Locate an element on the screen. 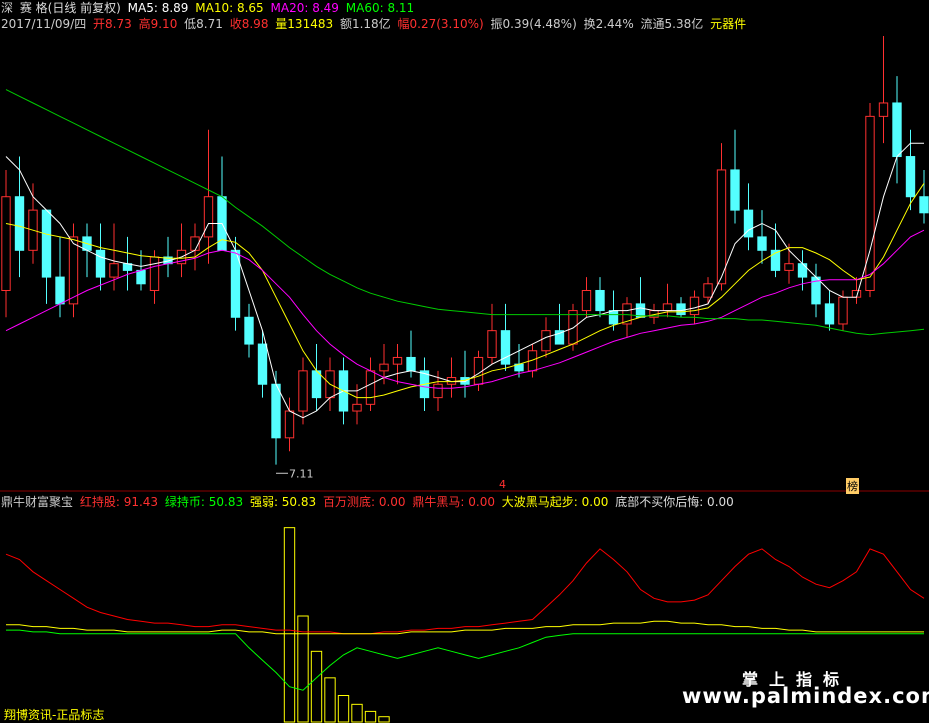  indicator-lv: 绿持币: 50.83 is located at coordinates (204, 502).